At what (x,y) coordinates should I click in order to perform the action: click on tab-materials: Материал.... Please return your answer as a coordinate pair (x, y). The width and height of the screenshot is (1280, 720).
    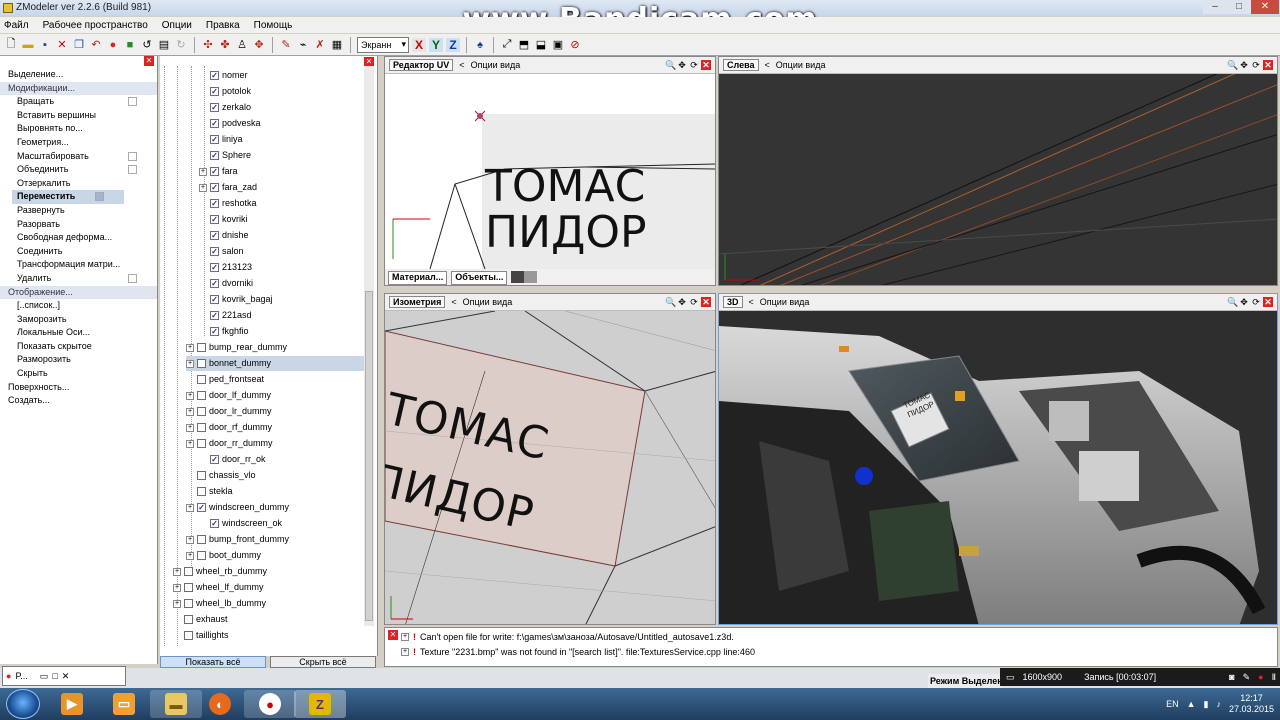
    Looking at the image, I should click on (418, 278).